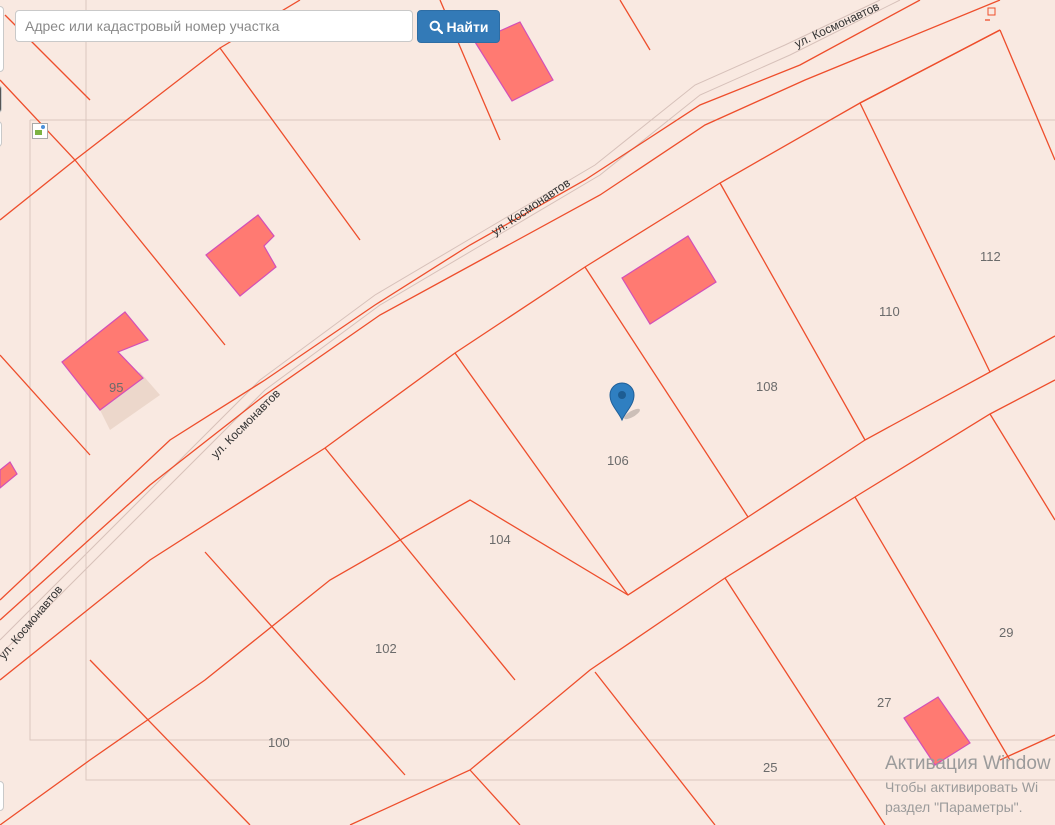  Describe the element at coordinates (40, 131) in the screenshot. I see `broken-image-icon` at that location.